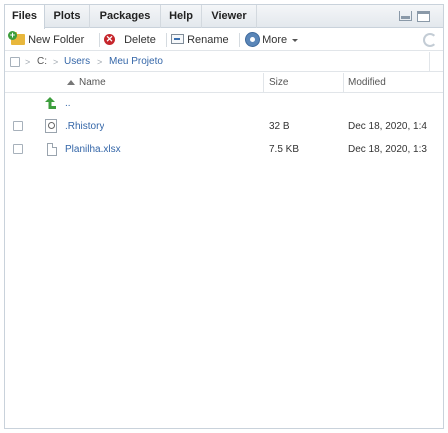  What do you see at coordinates (136, 62) in the screenshot?
I see `breadcrumb-current: Meu Projeto` at bounding box center [136, 62].